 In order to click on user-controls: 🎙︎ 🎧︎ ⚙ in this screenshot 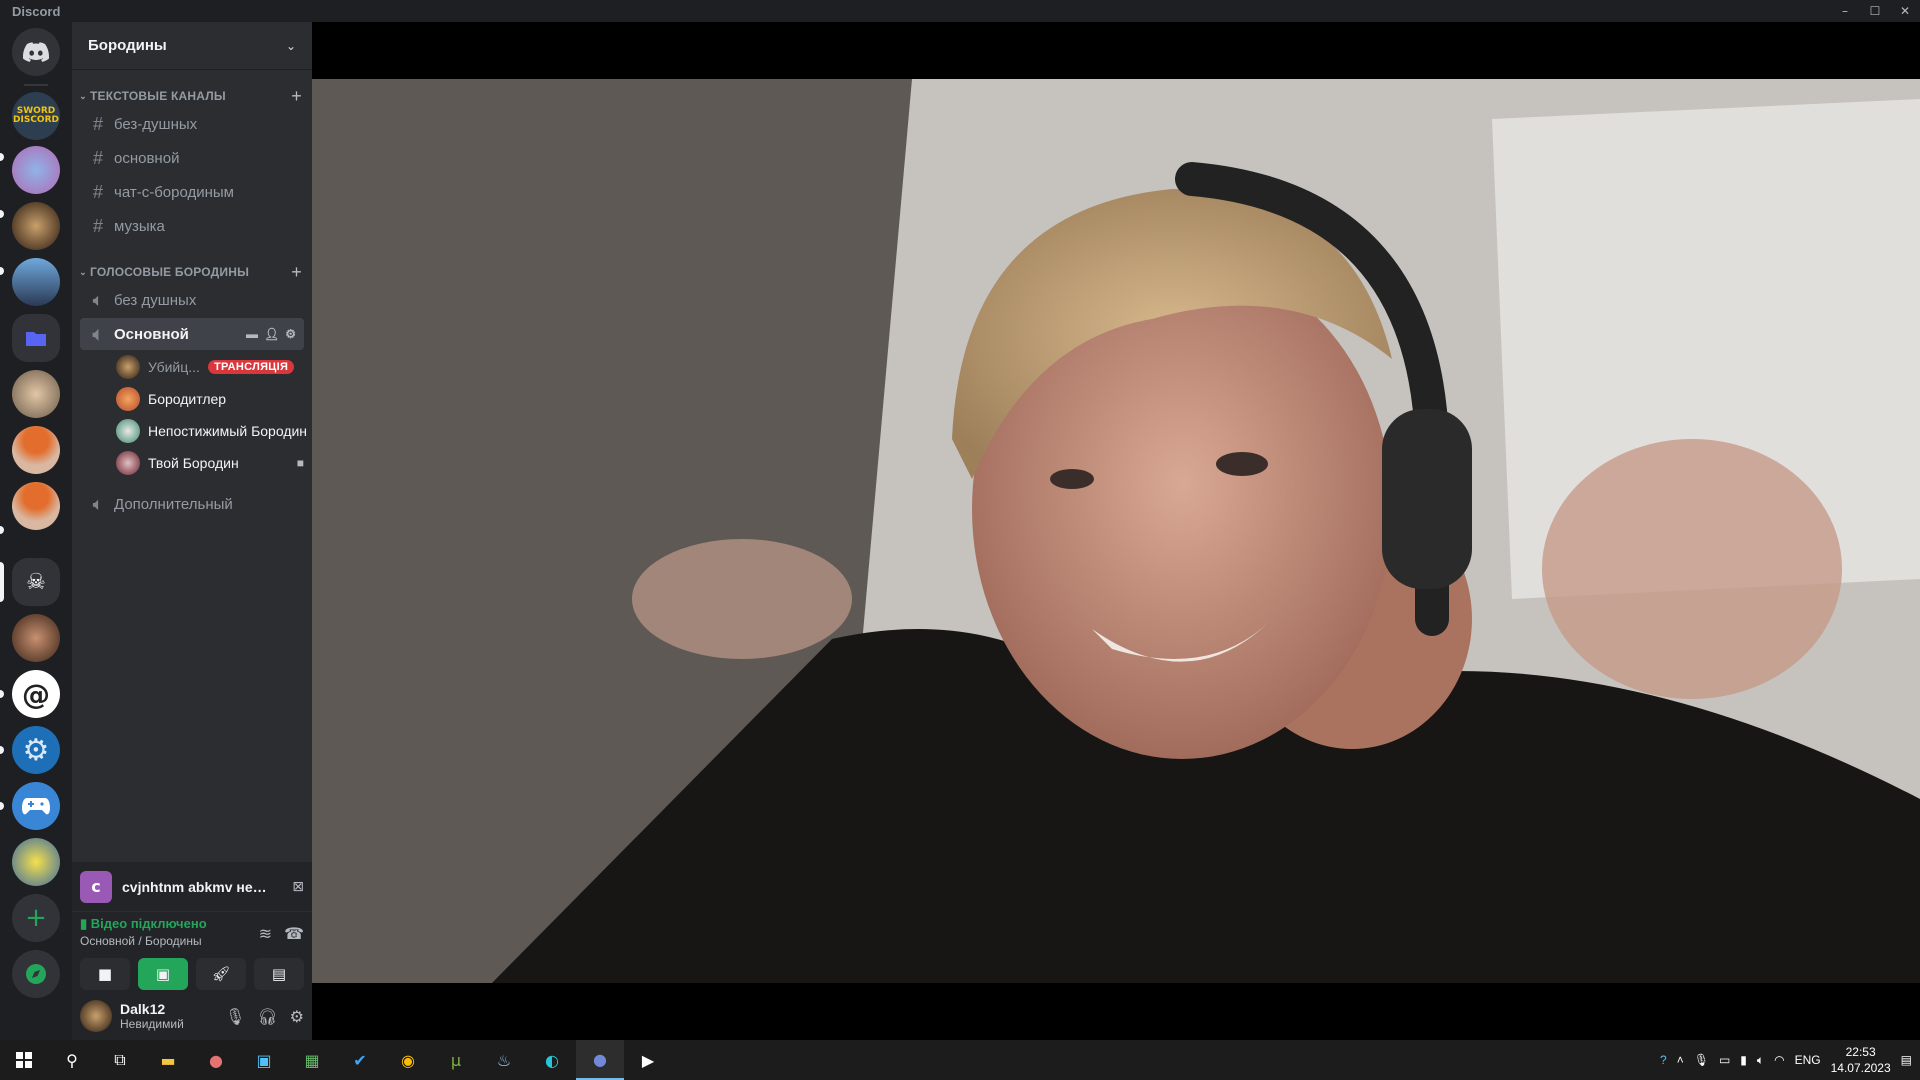, I will do `click(264, 1016)`.